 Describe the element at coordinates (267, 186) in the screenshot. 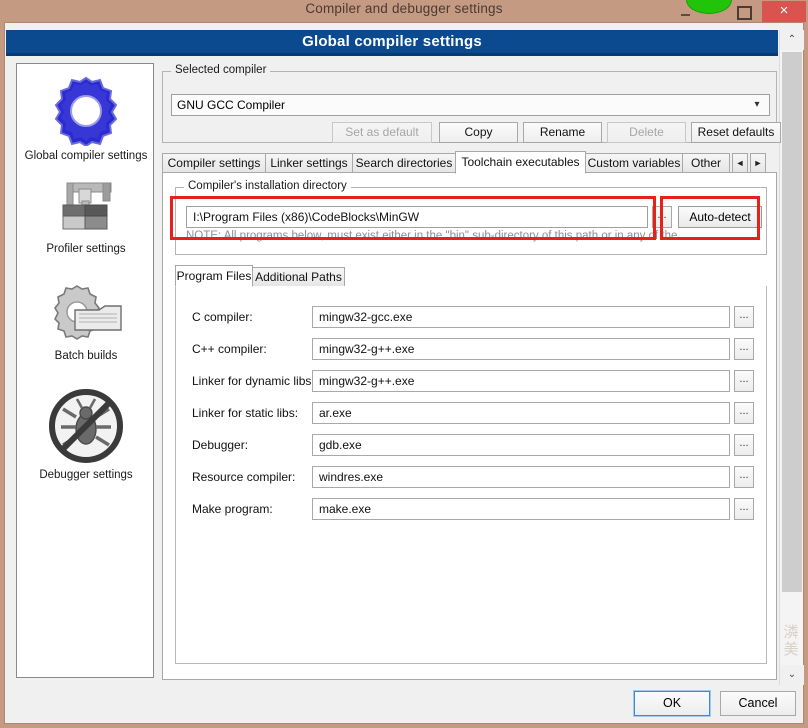

I see `installation-directory-group-title: Compiler's installation directory` at that location.